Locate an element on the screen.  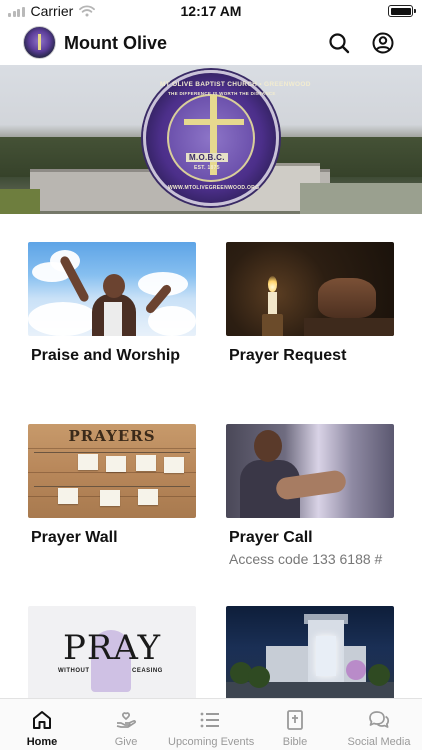
tile-label: Prayer Wall is located at coordinates (74, 537).